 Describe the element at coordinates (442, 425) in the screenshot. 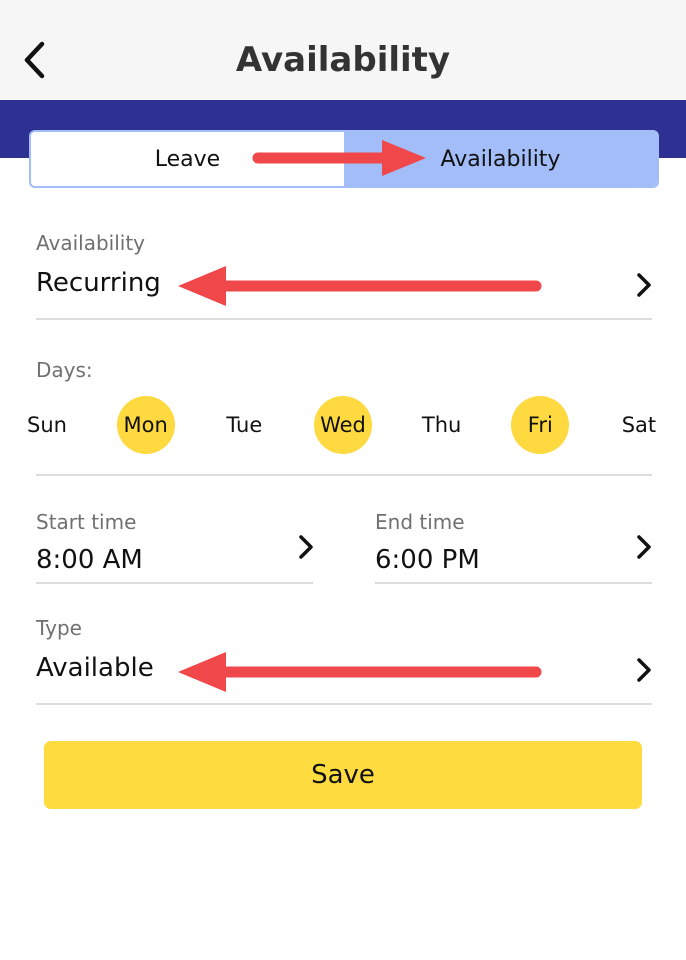

I see `day-thu: Thu` at that location.